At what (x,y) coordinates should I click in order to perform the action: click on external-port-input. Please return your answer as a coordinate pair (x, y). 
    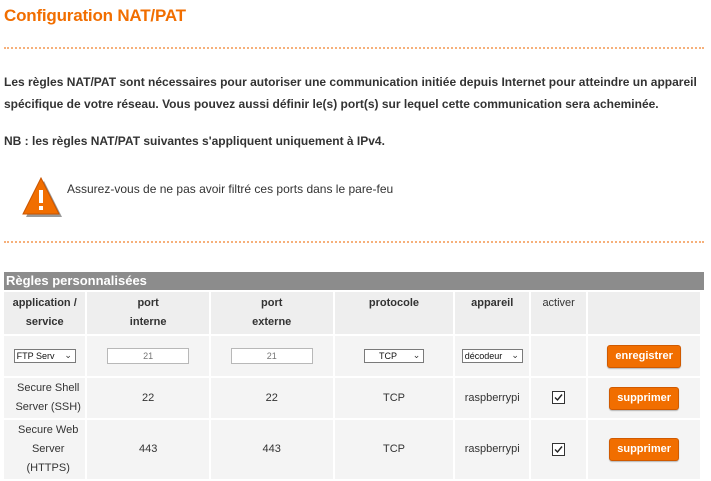
    Looking at the image, I should click on (271, 355).